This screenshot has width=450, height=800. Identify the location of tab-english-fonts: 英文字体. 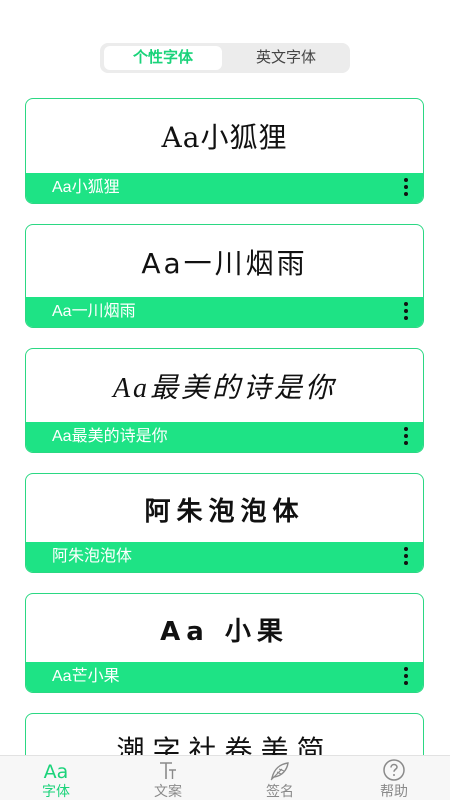
(286, 58).